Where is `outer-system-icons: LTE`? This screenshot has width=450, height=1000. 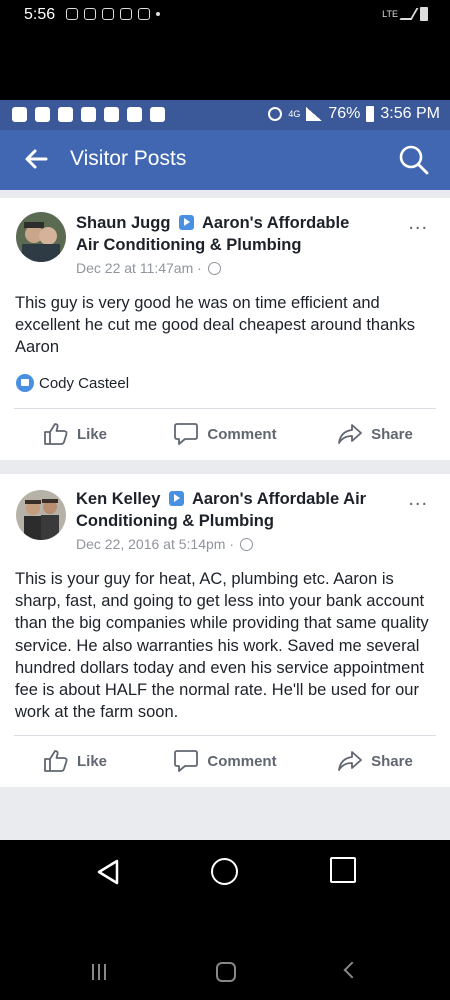 outer-system-icons: LTE is located at coordinates (405, 14).